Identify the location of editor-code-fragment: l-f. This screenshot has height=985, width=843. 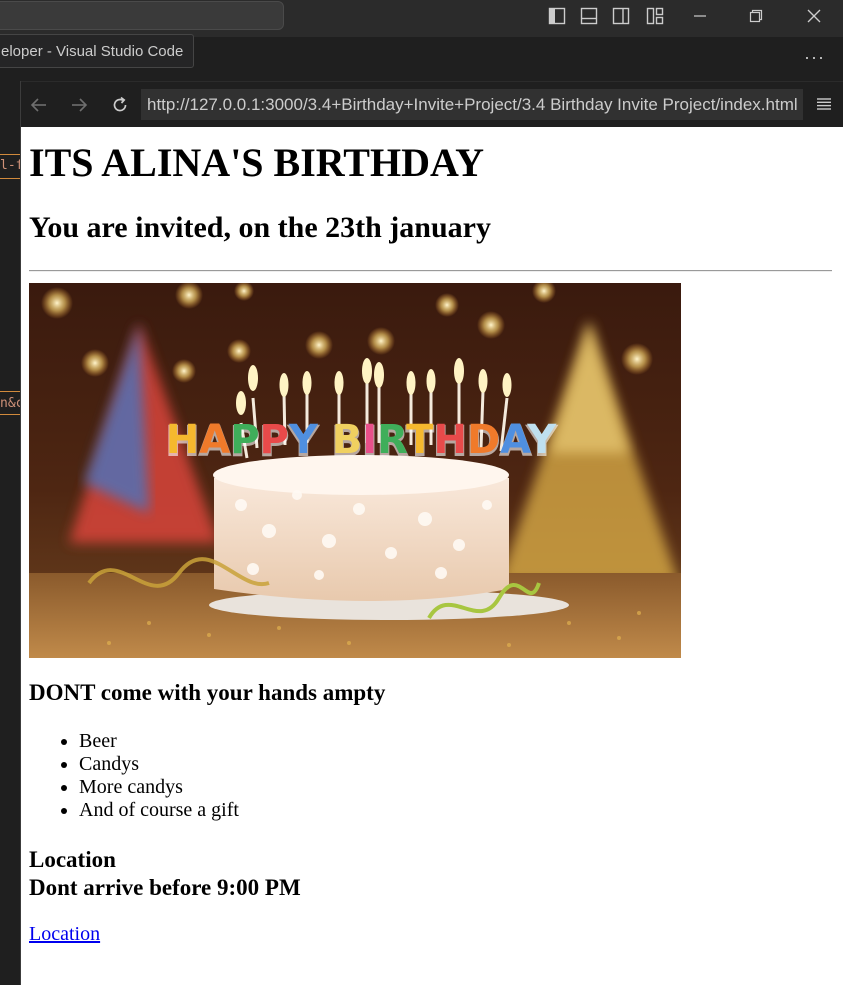
(10, 165).